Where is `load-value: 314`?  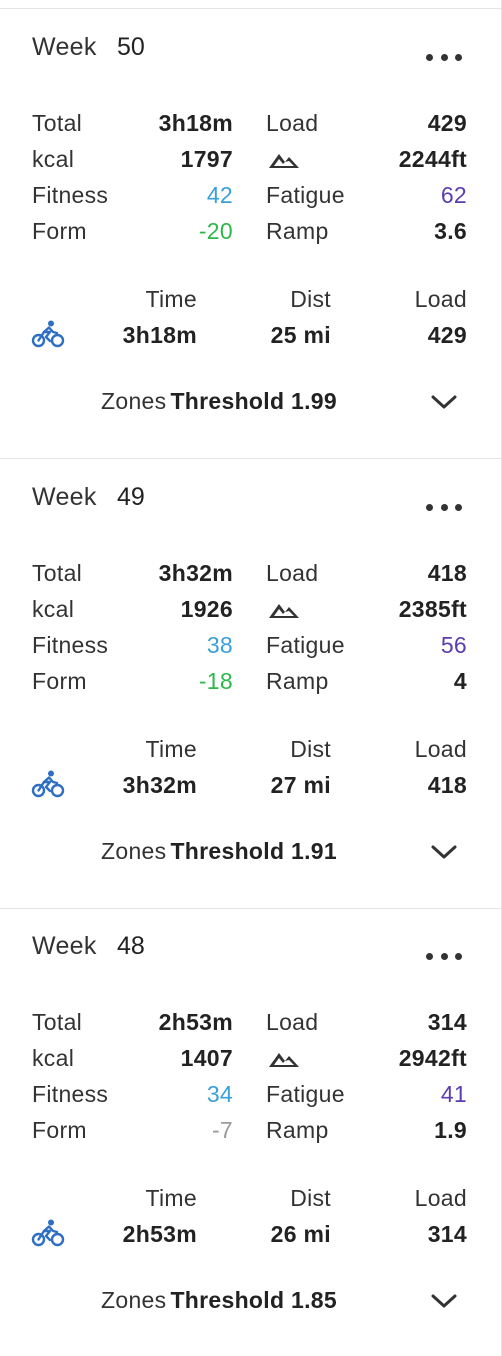 load-value: 314 is located at coordinates (447, 1022).